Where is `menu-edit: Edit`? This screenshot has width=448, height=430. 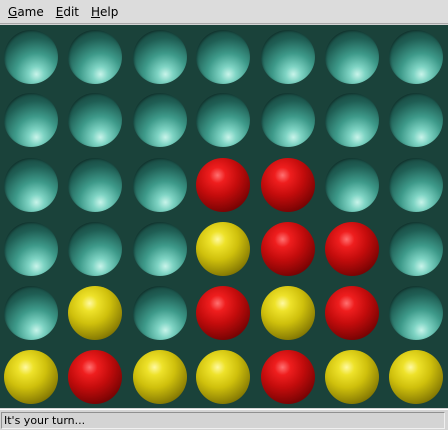 menu-edit: Edit is located at coordinates (67, 12).